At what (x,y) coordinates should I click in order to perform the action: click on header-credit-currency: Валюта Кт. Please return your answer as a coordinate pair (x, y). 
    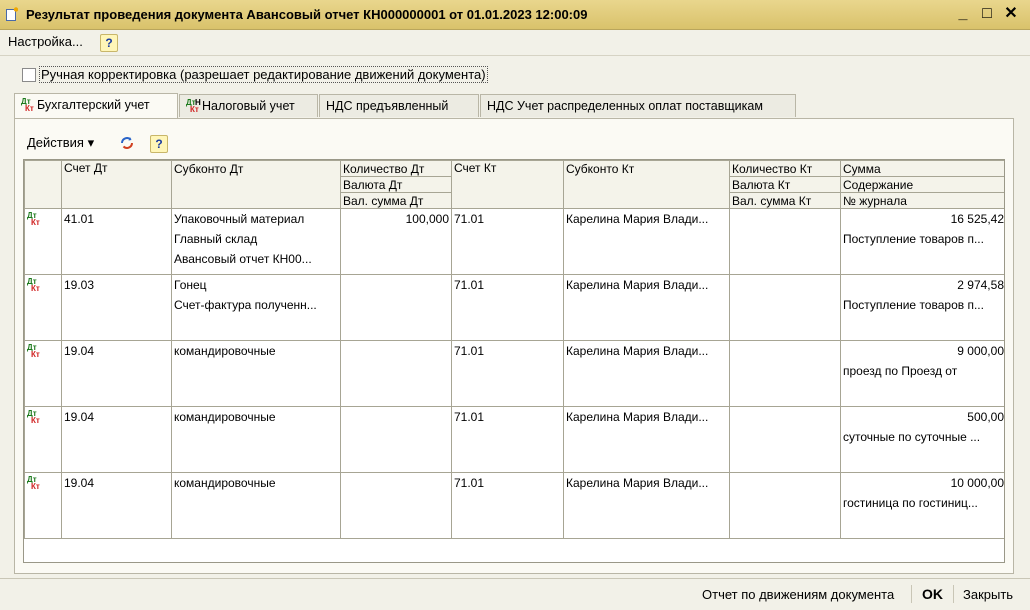
    Looking at the image, I should click on (785, 184).